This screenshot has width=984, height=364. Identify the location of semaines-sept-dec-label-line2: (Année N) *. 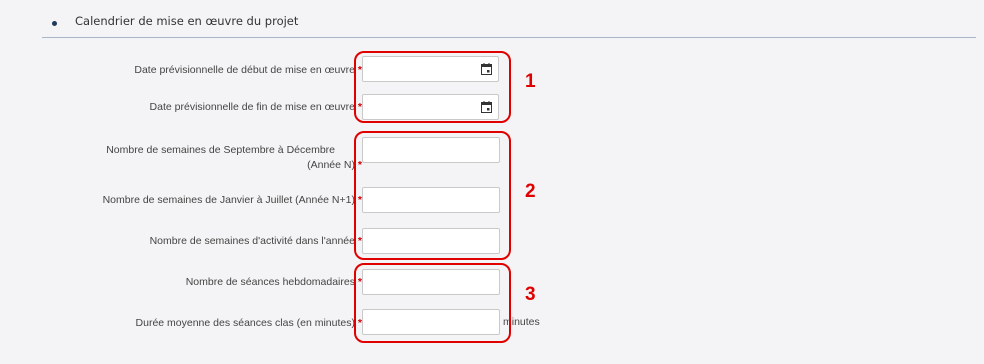
(262, 165).